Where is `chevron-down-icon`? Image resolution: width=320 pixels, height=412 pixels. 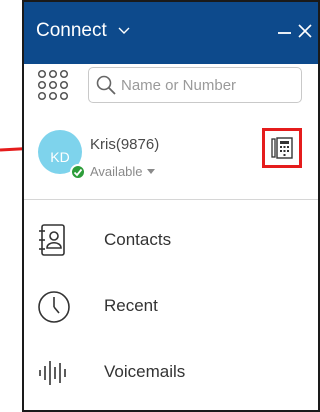
chevron-down-icon is located at coordinates (124, 30).